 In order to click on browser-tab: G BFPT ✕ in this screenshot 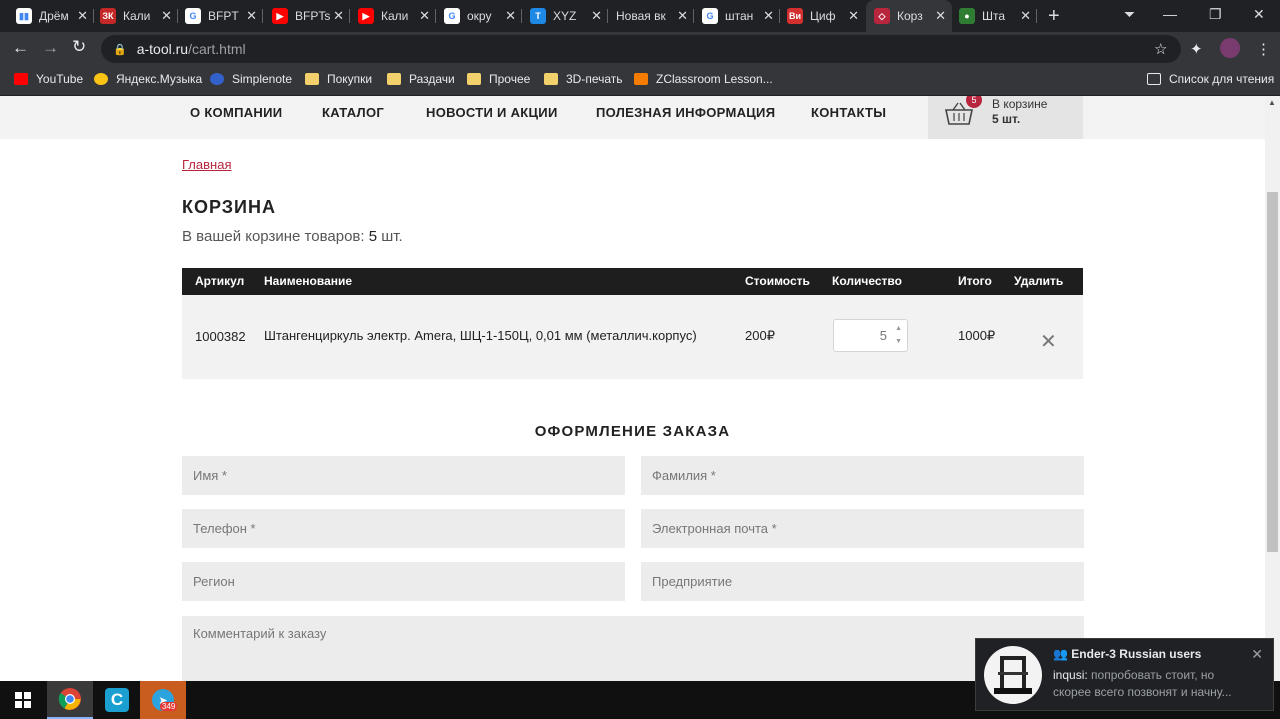, I will do `click(220, 16)`.